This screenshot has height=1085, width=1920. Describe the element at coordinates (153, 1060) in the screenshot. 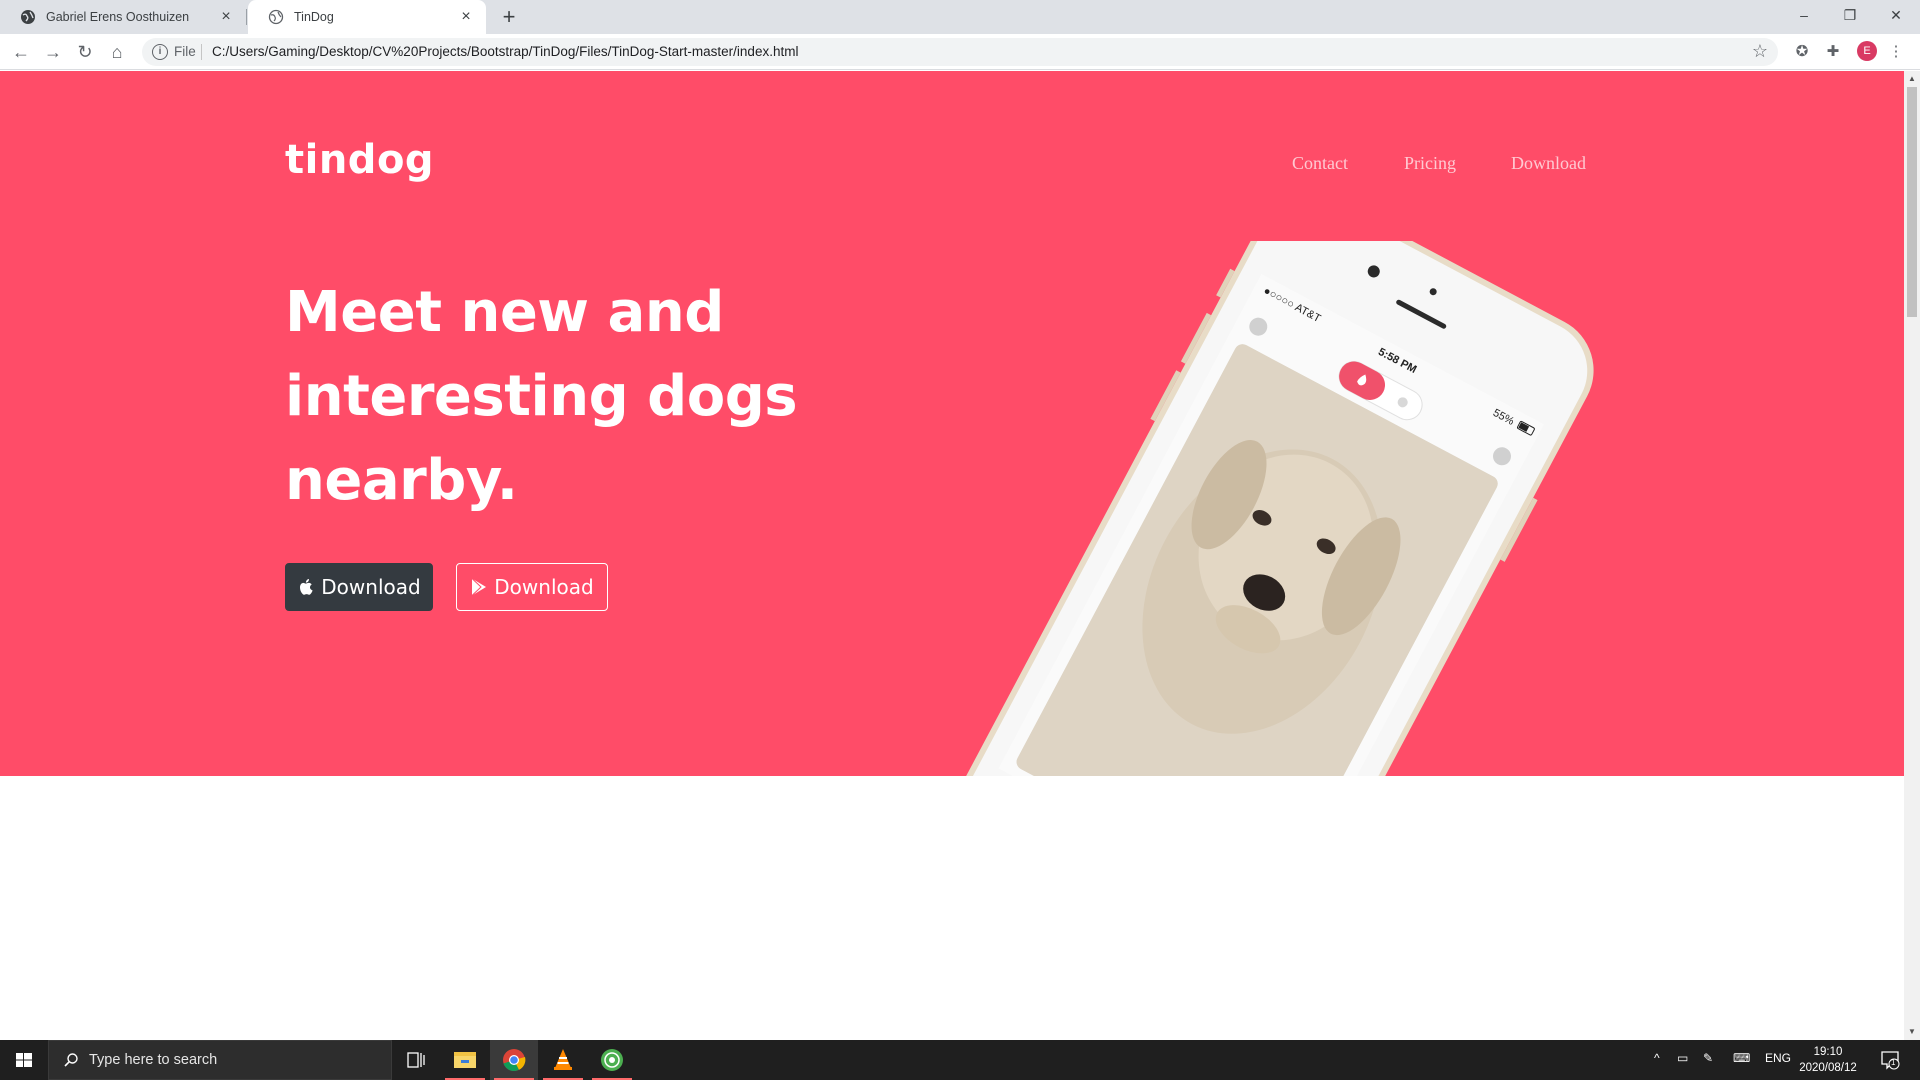

I see `search-placeholder: Type here to search` at that location.